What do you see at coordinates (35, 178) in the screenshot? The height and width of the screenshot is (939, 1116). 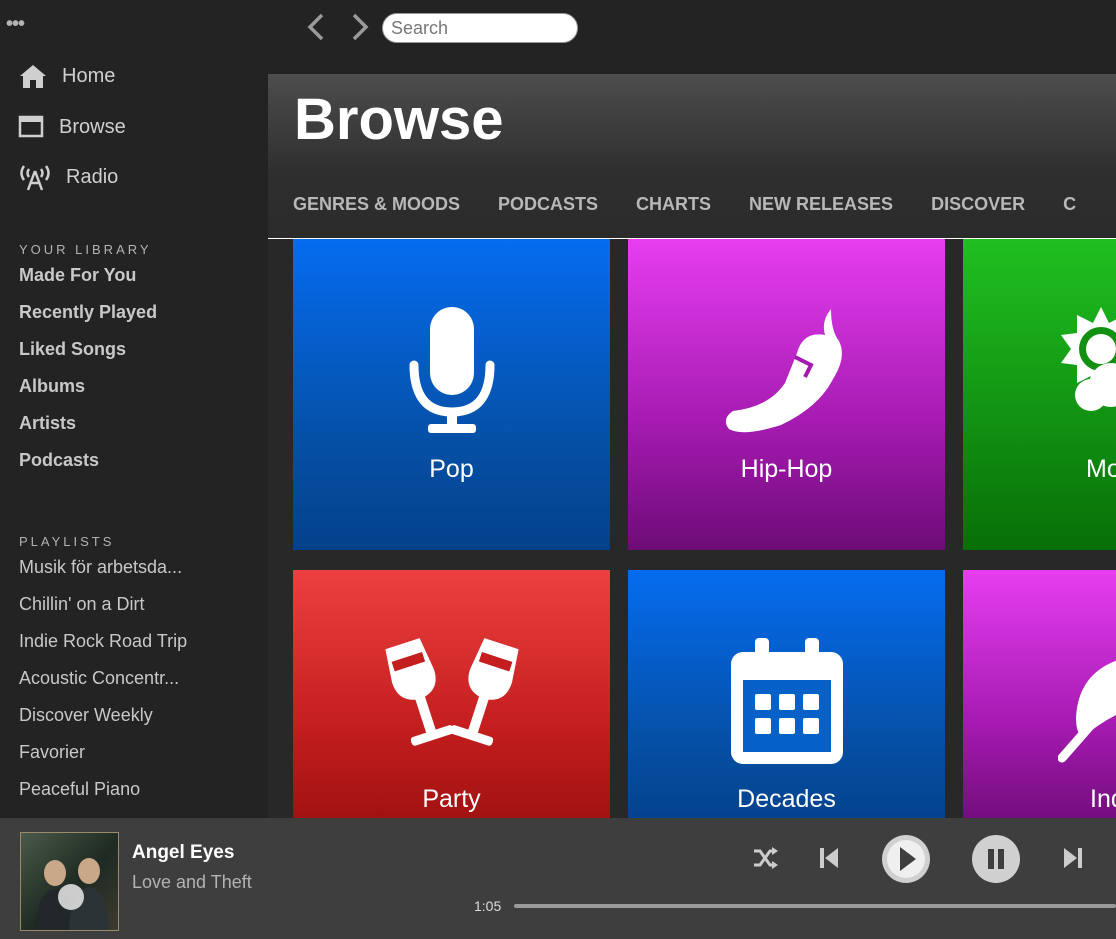 I see `radio-icon` at bounding box center [35, 178].